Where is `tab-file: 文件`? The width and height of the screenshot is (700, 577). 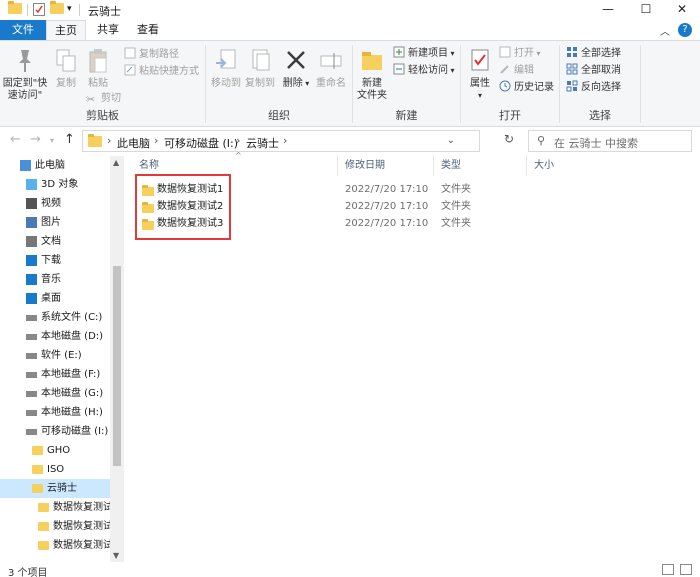 tab-file: 文件 is located at coordinates (23, 30).